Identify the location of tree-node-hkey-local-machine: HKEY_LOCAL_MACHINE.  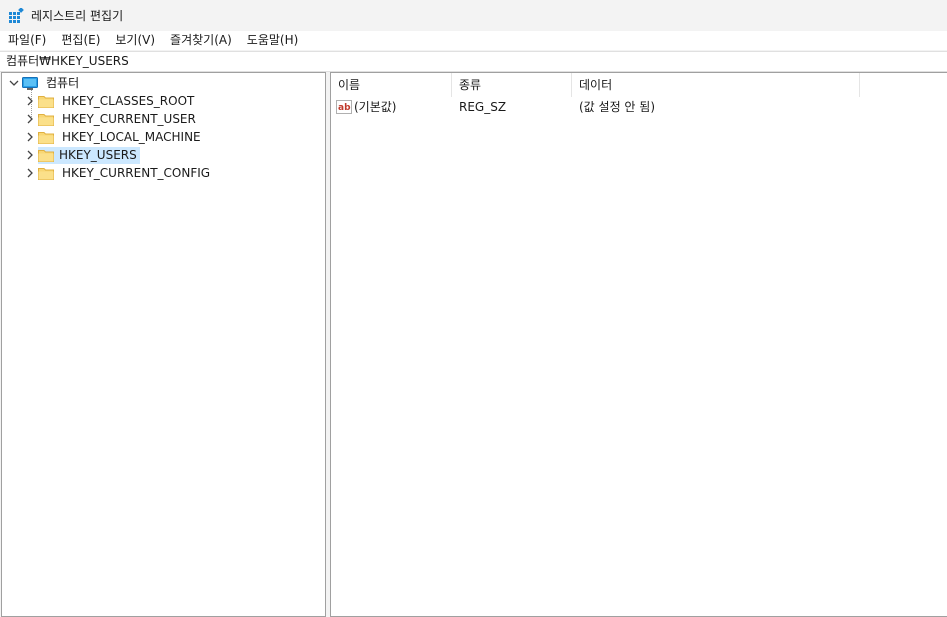
(114, 137).